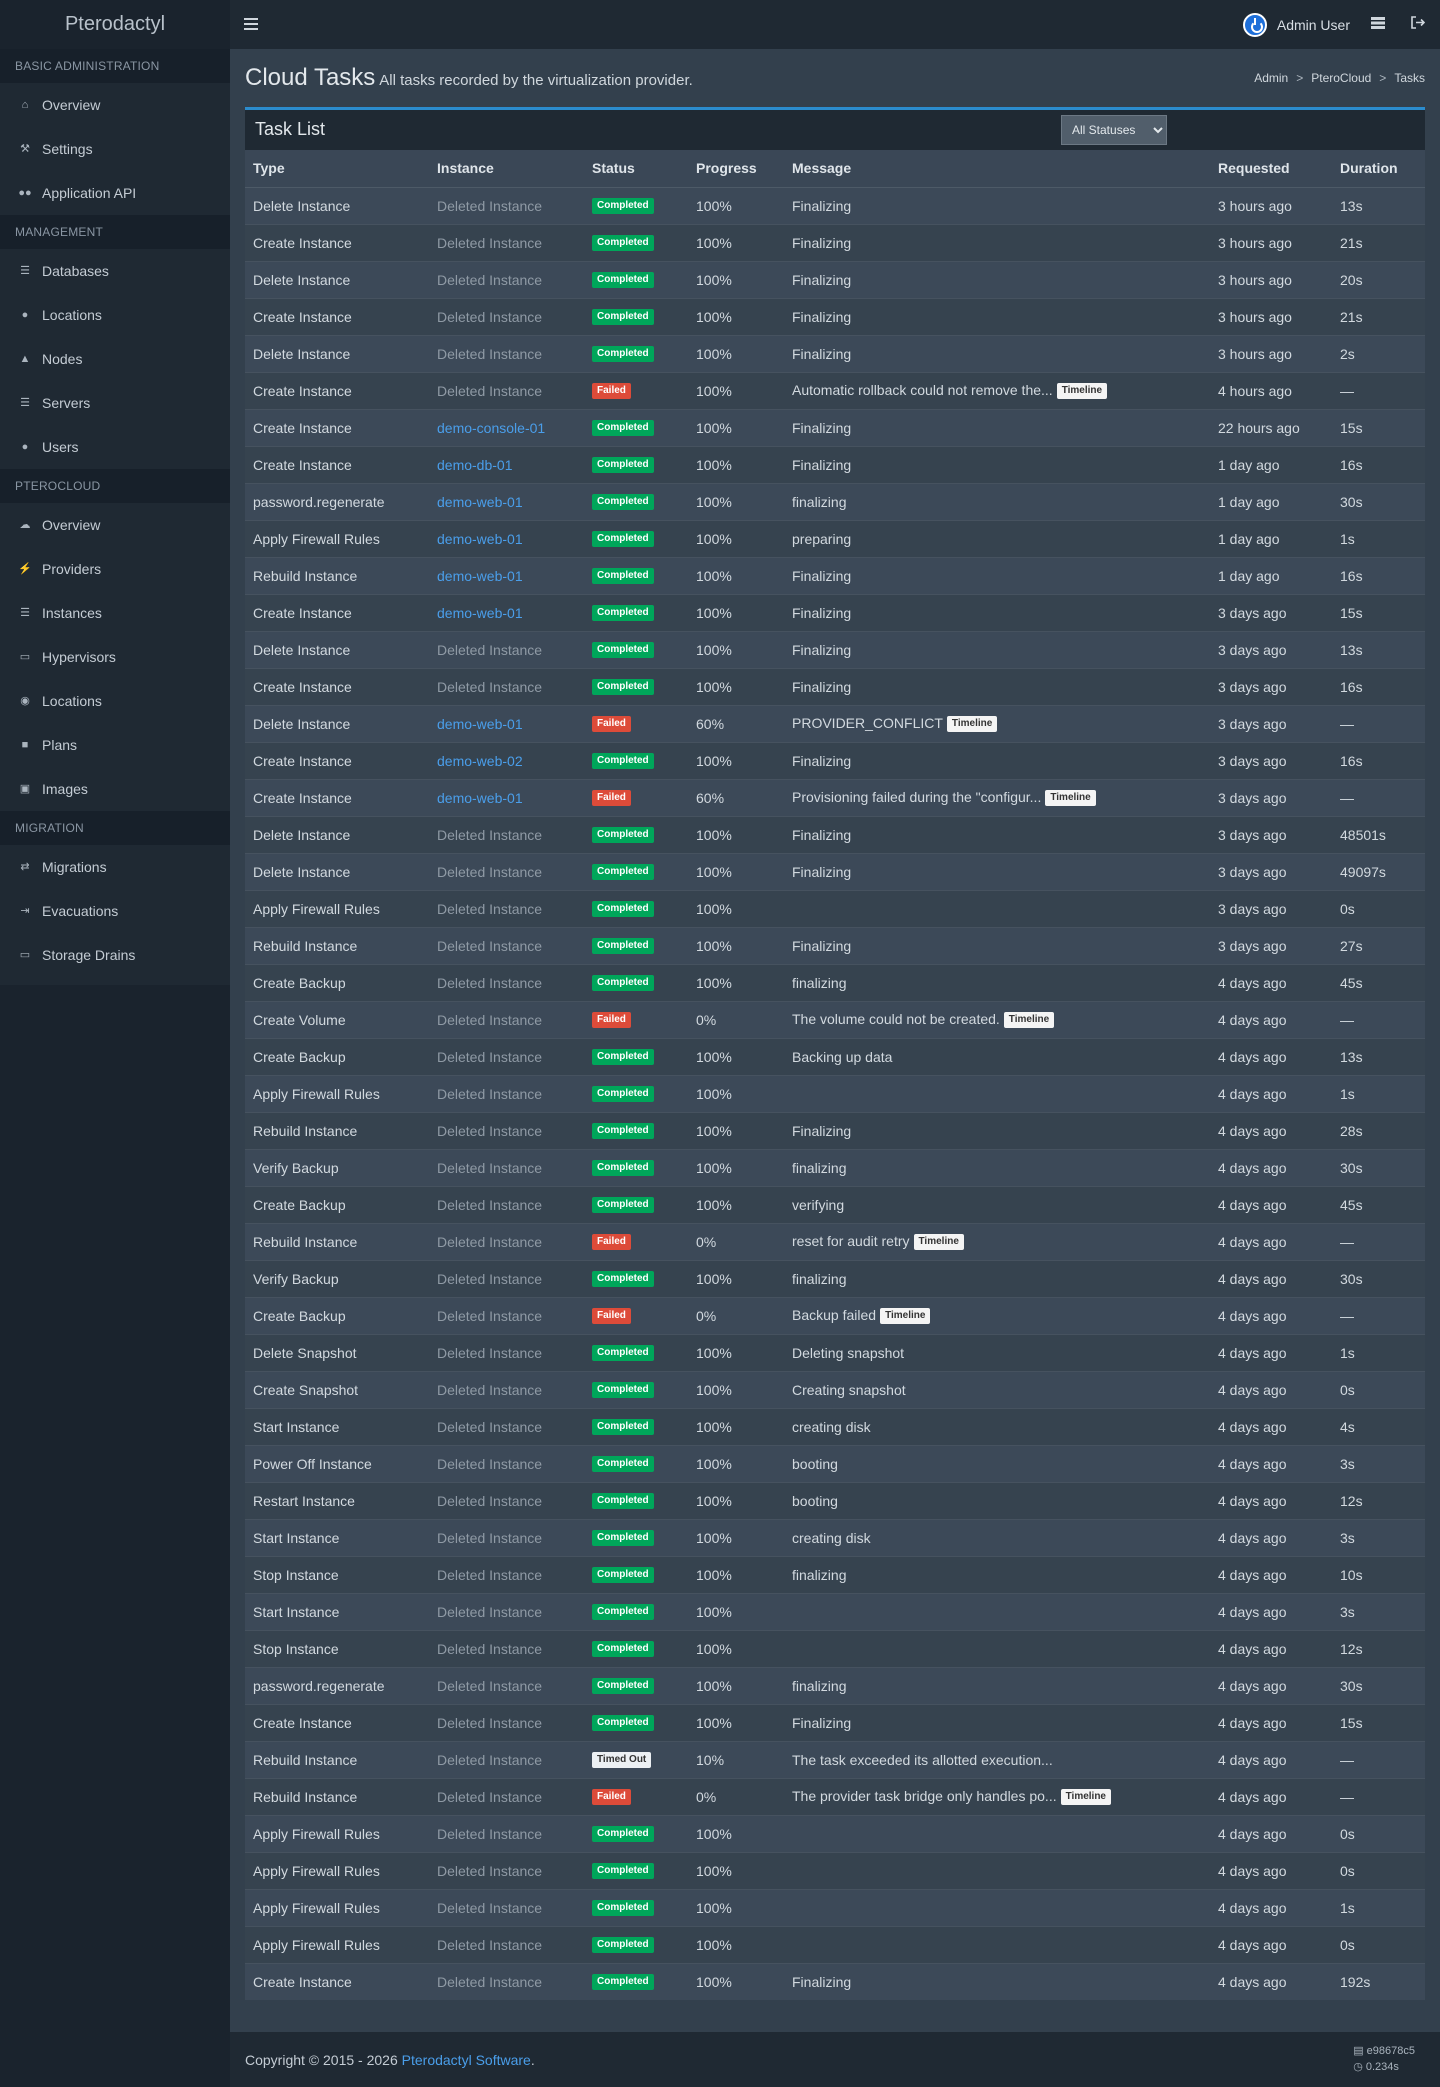 The width and height of the screenshot is (1440, 2087). I want to click on status-badge: Failed, so click(611, 798).